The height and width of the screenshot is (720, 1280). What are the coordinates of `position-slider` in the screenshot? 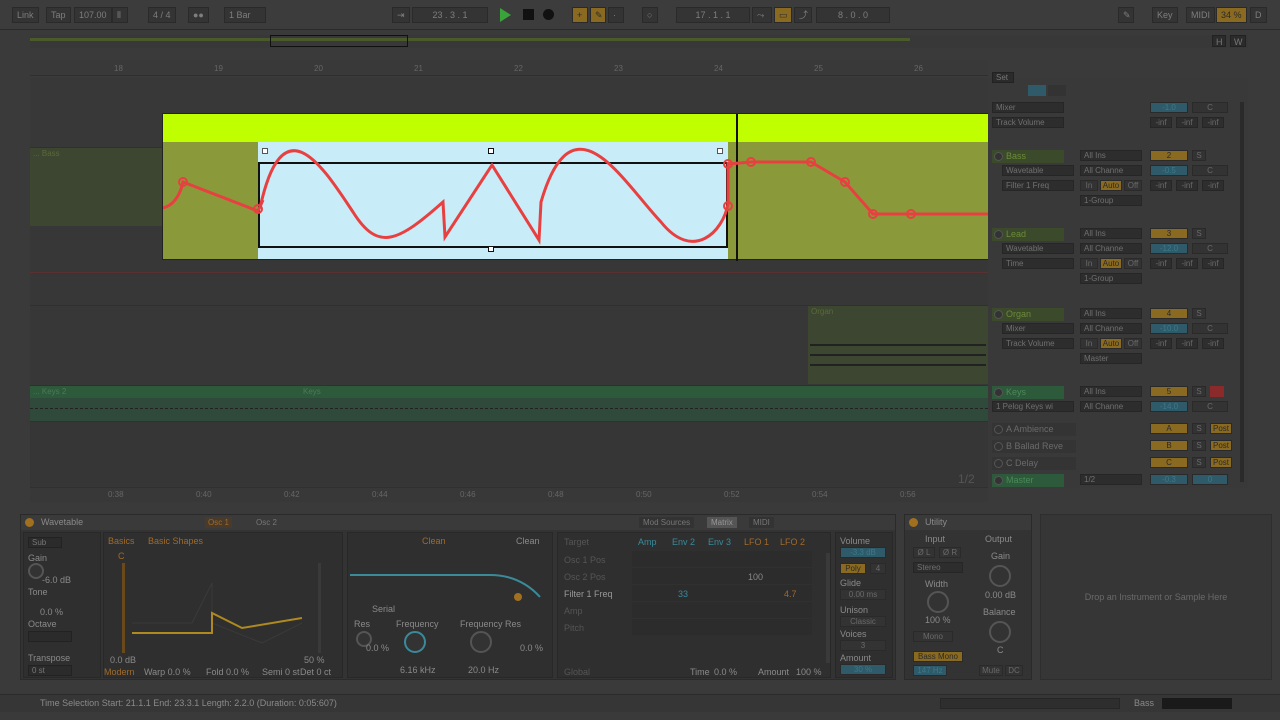 It's located at (123, 608).